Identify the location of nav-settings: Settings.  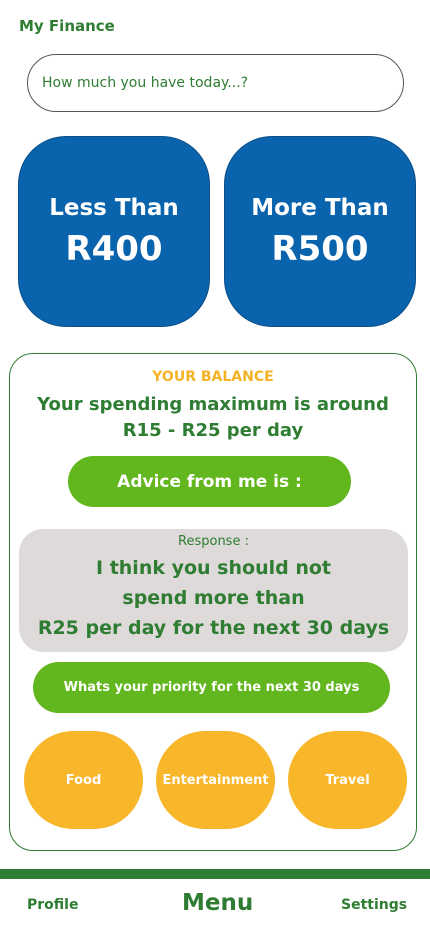
(374, 905).